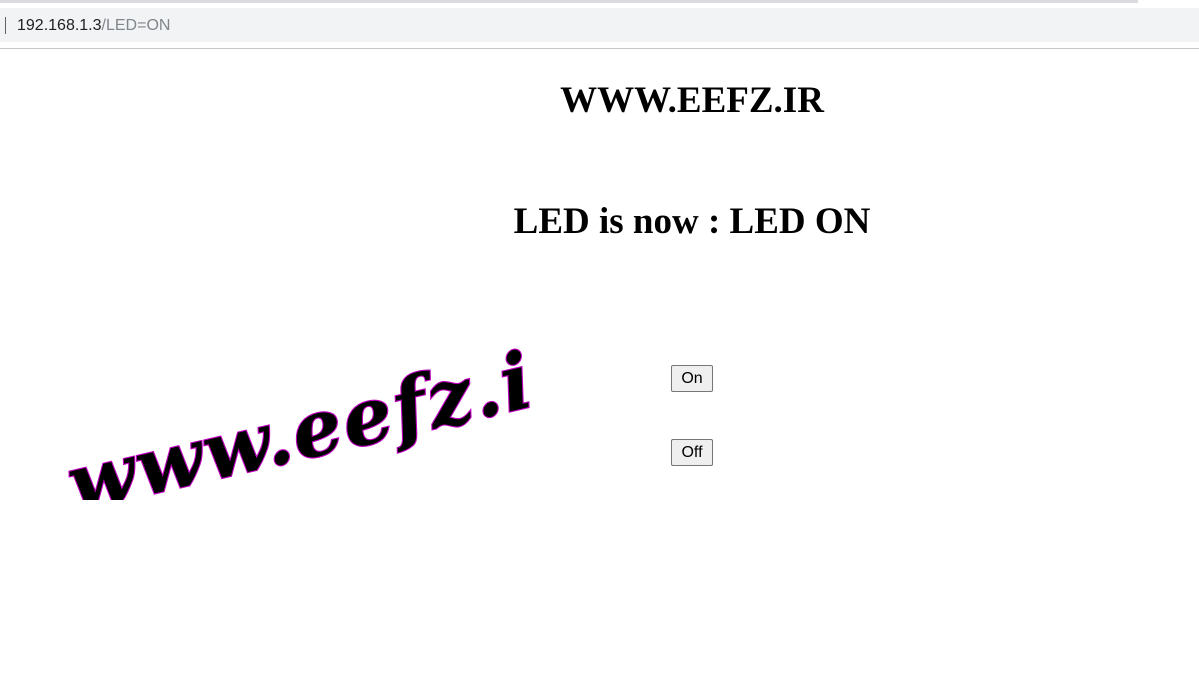  I want to click on eefz-logo: www.eefz.ir, so click(294, 411).